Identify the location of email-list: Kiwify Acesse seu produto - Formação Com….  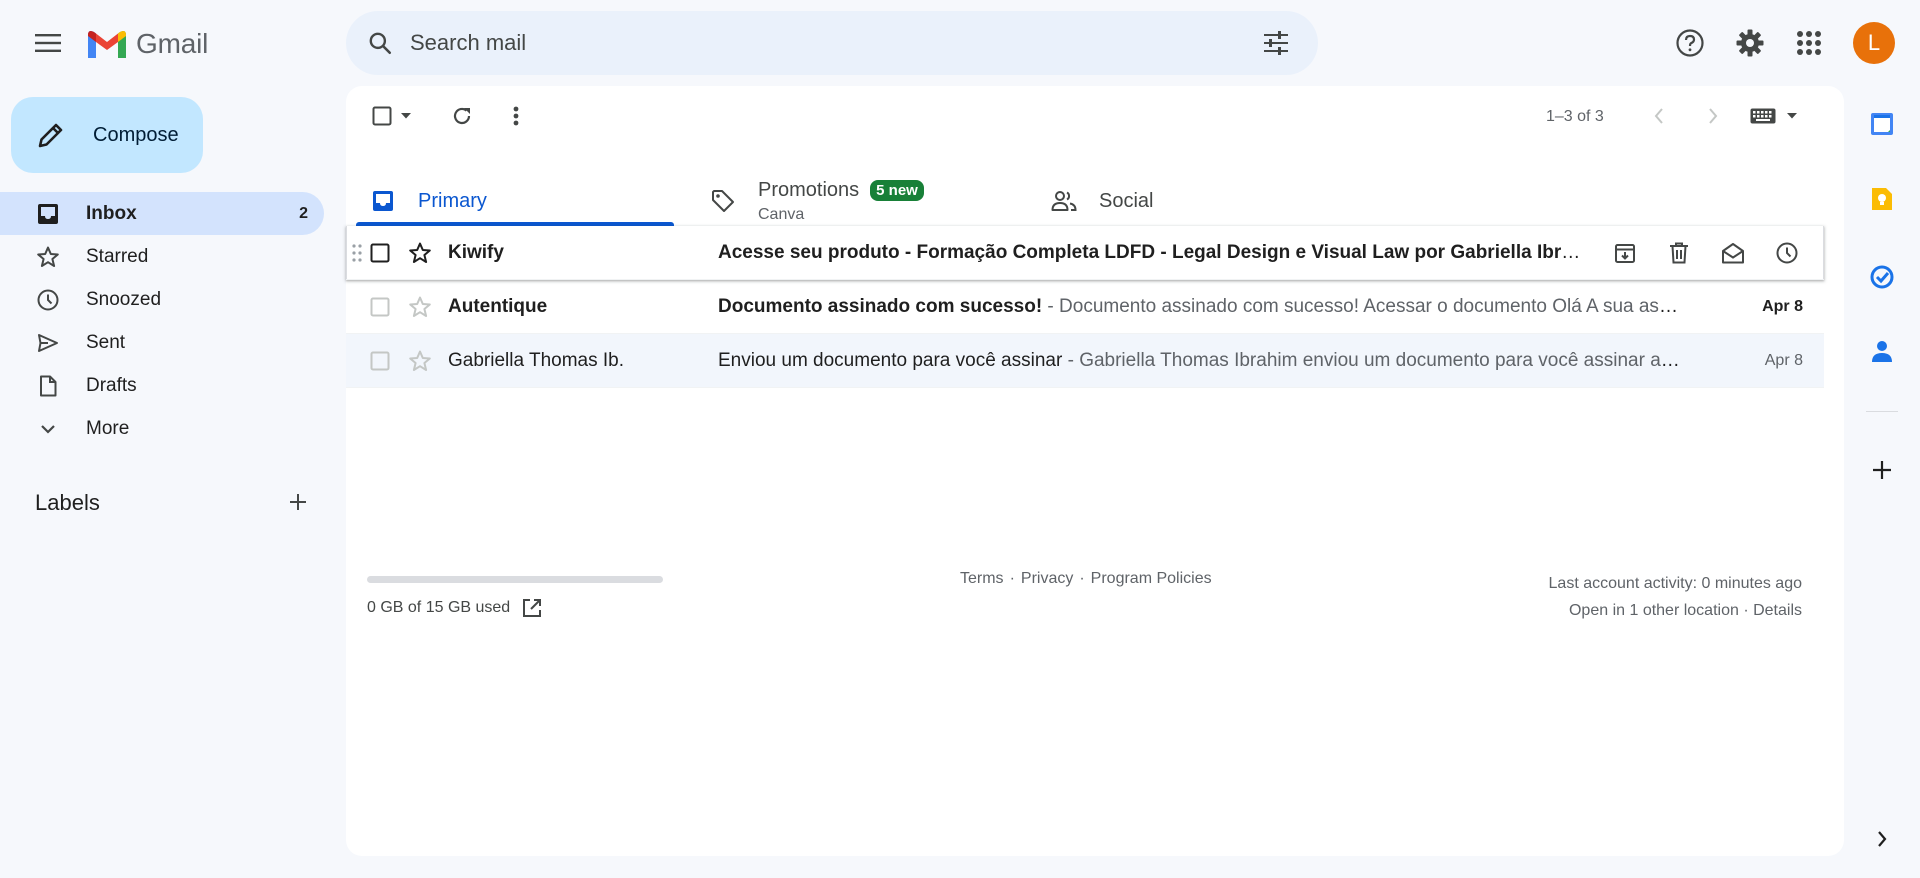
(1085, 307).